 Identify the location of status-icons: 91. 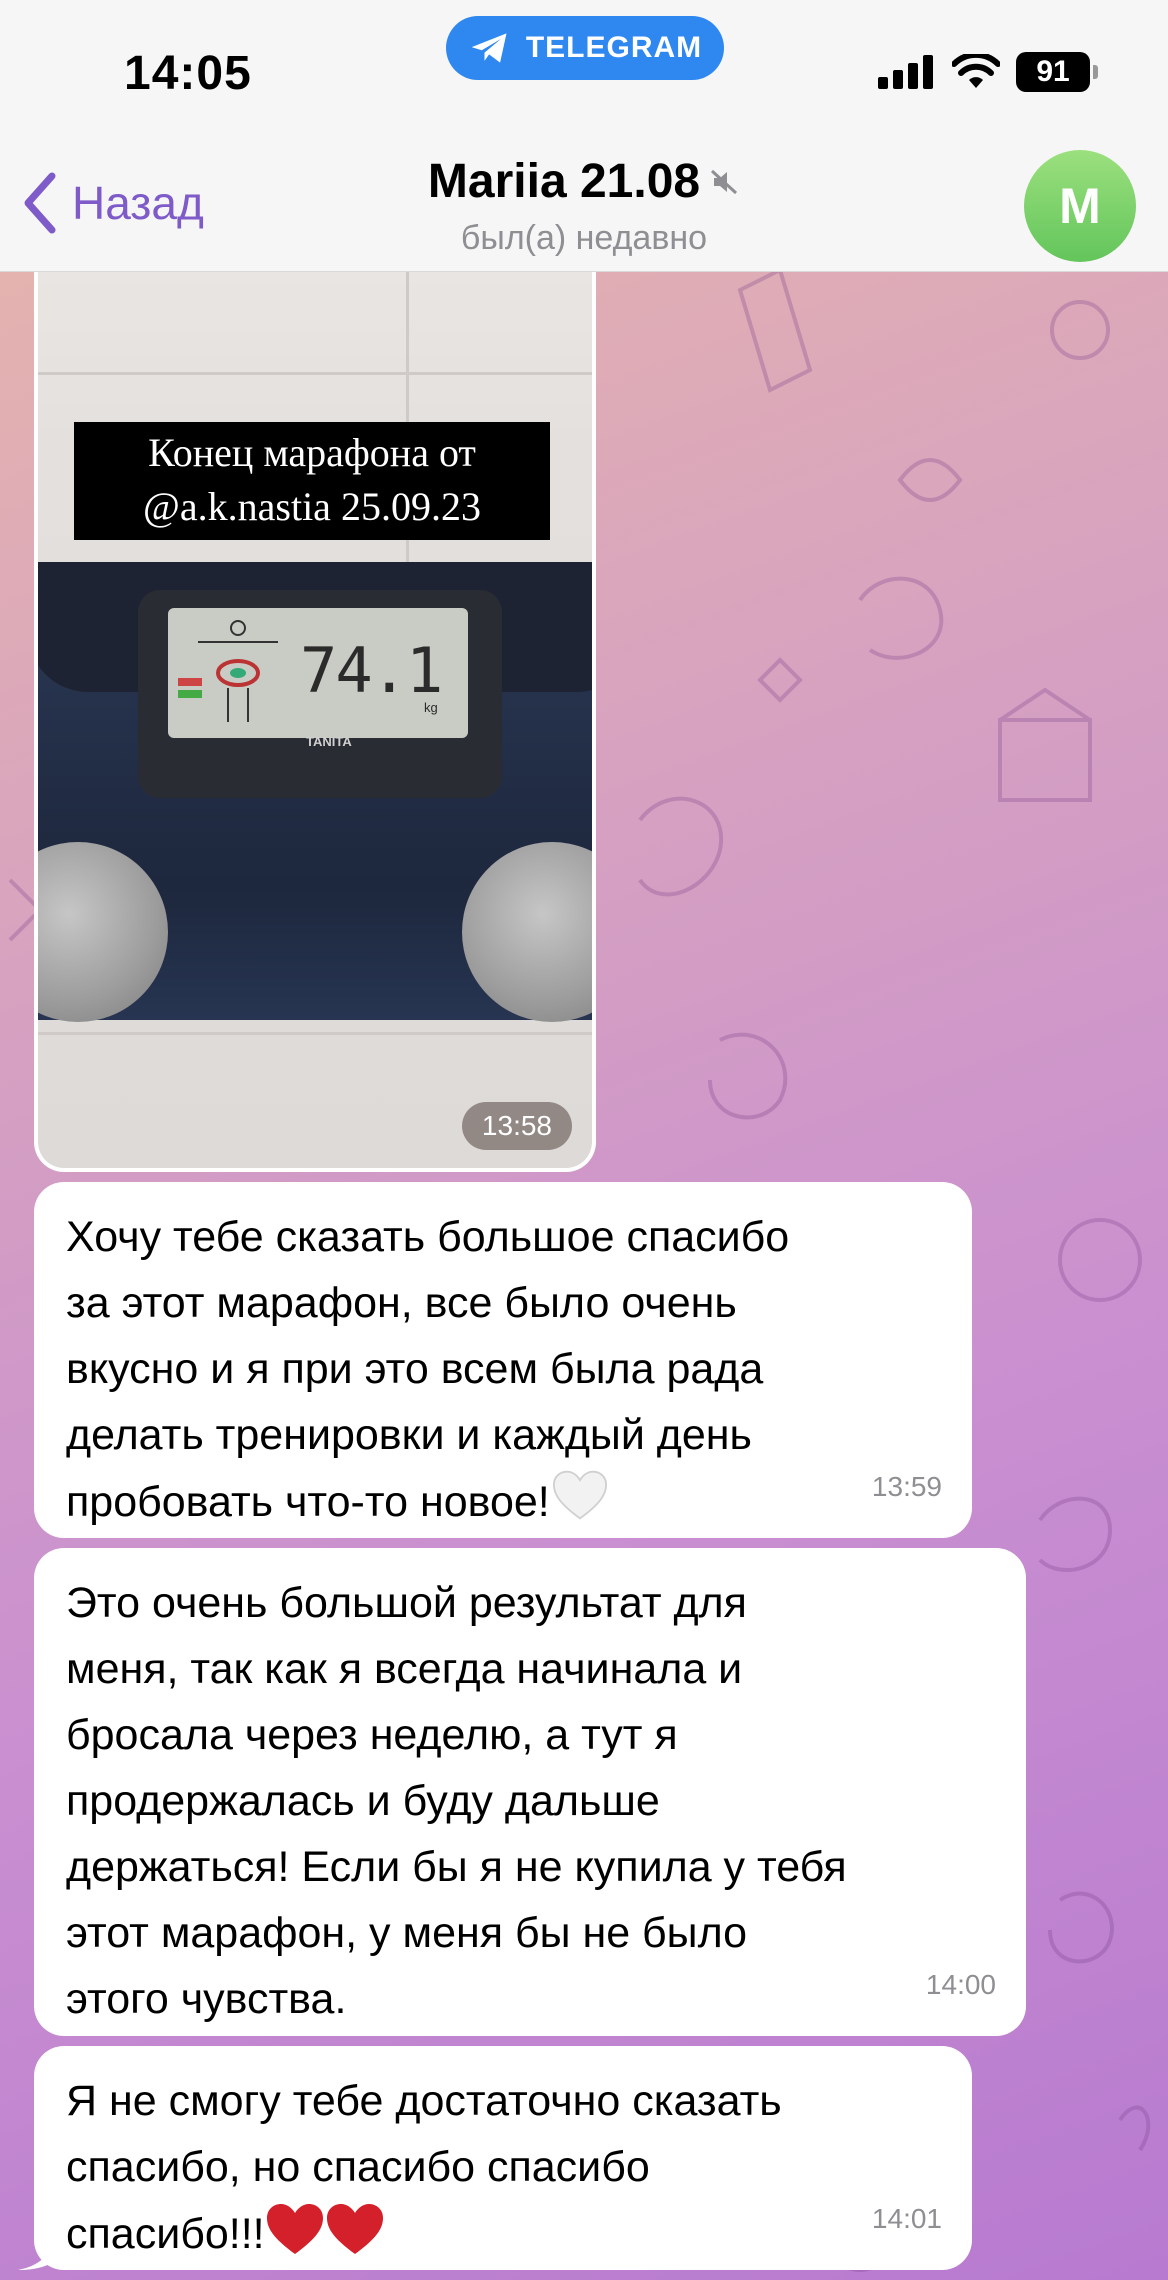
(988, 72).